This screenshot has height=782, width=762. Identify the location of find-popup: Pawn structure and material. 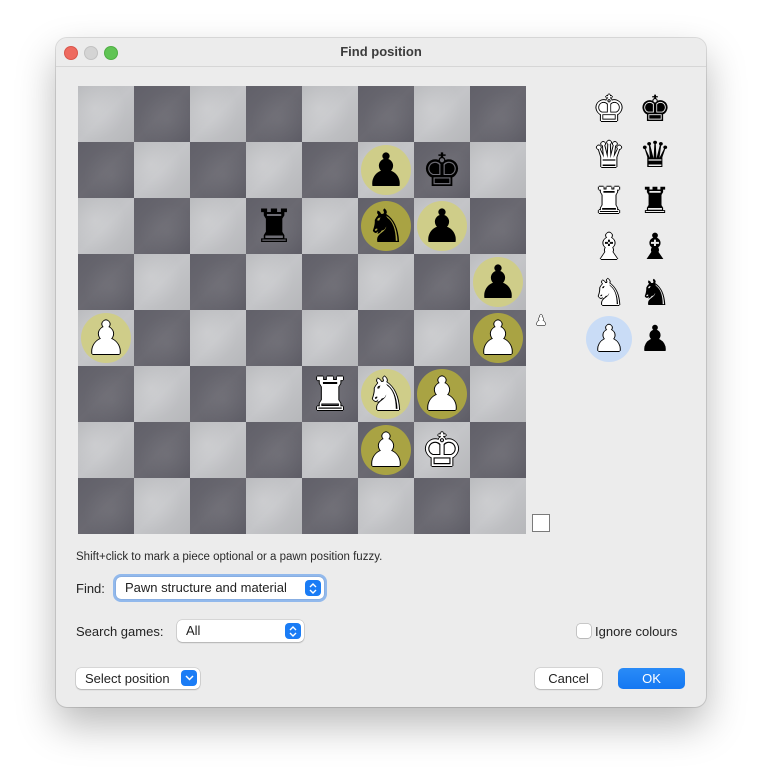
(220, 588).